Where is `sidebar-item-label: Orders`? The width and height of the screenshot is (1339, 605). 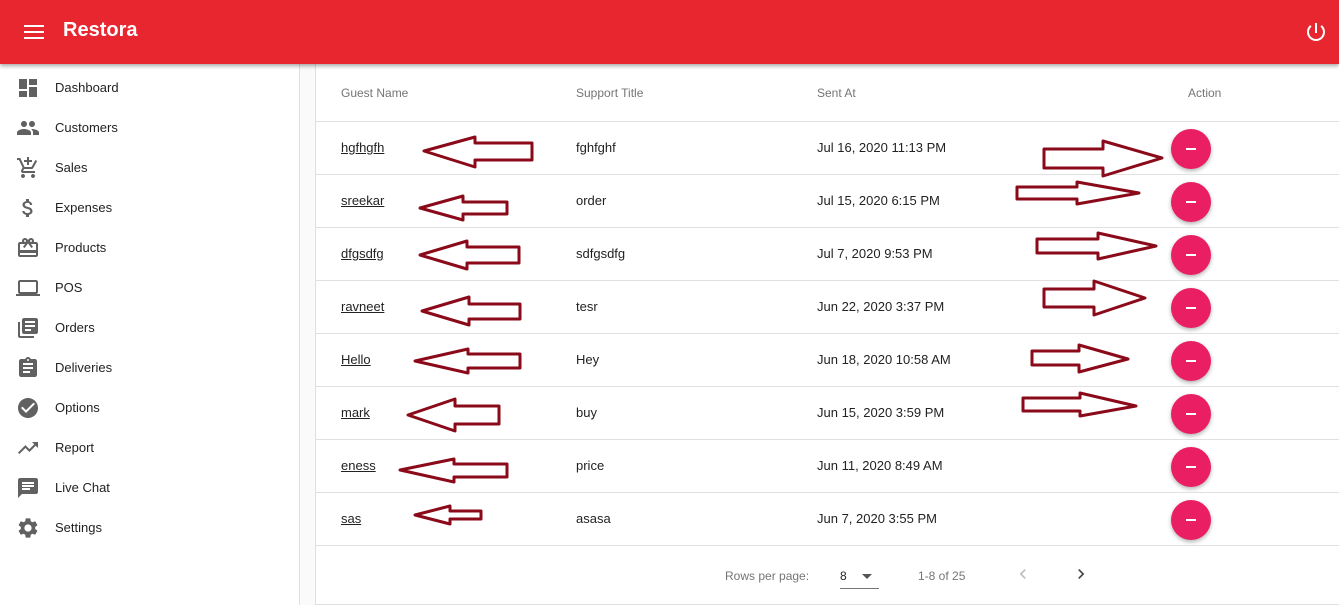
sidebar-item-label: Orders is located at coordinates (75, 327).